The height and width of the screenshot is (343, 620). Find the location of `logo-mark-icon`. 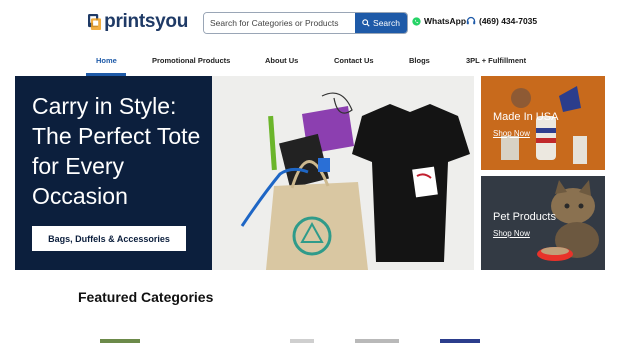

logo-mark-icon is located at coordinates (95, 22).